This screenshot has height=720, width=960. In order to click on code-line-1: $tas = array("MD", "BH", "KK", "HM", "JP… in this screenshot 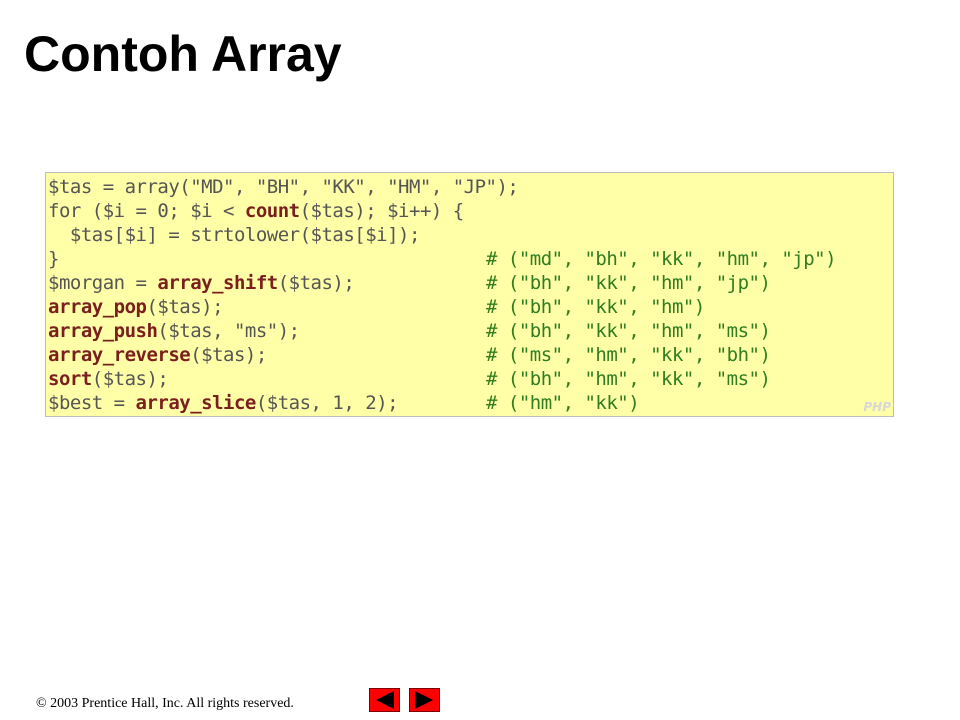, I will do `click(283, 187)`.